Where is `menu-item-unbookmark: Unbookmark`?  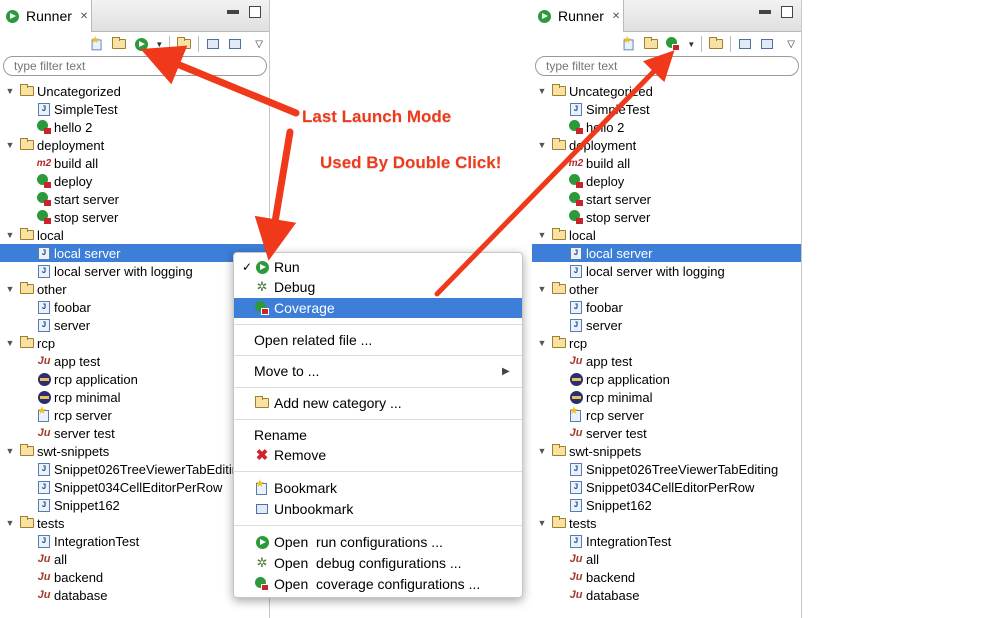
menu-item-unbookmark: Unbookmark is located at coordinates (378, 509).